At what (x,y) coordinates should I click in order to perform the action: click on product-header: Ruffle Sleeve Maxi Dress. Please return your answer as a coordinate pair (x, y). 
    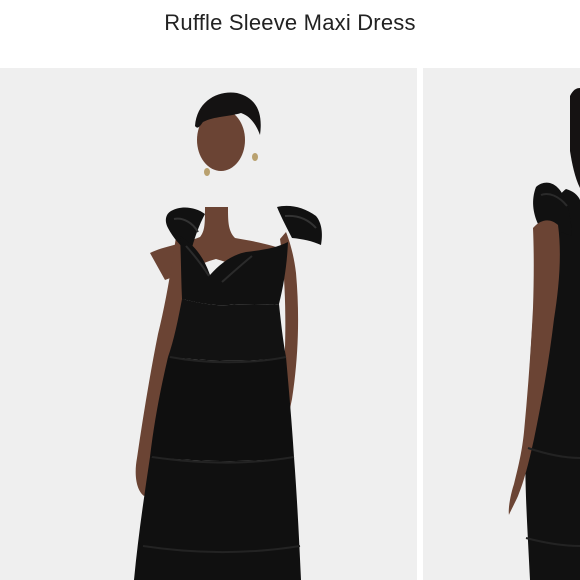
    Looking at the image, I should click on (290, 34).